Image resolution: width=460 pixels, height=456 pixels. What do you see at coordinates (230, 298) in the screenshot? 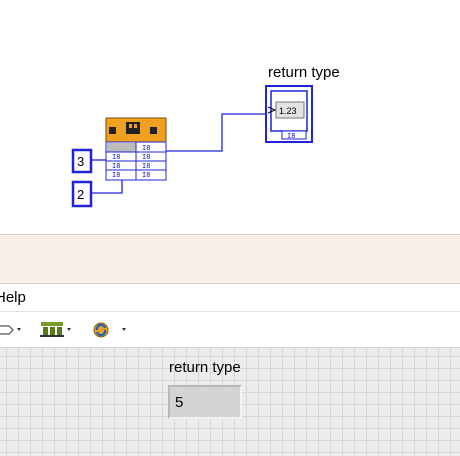
I see `menu-bar: Help` at bounding box center [230, 298].